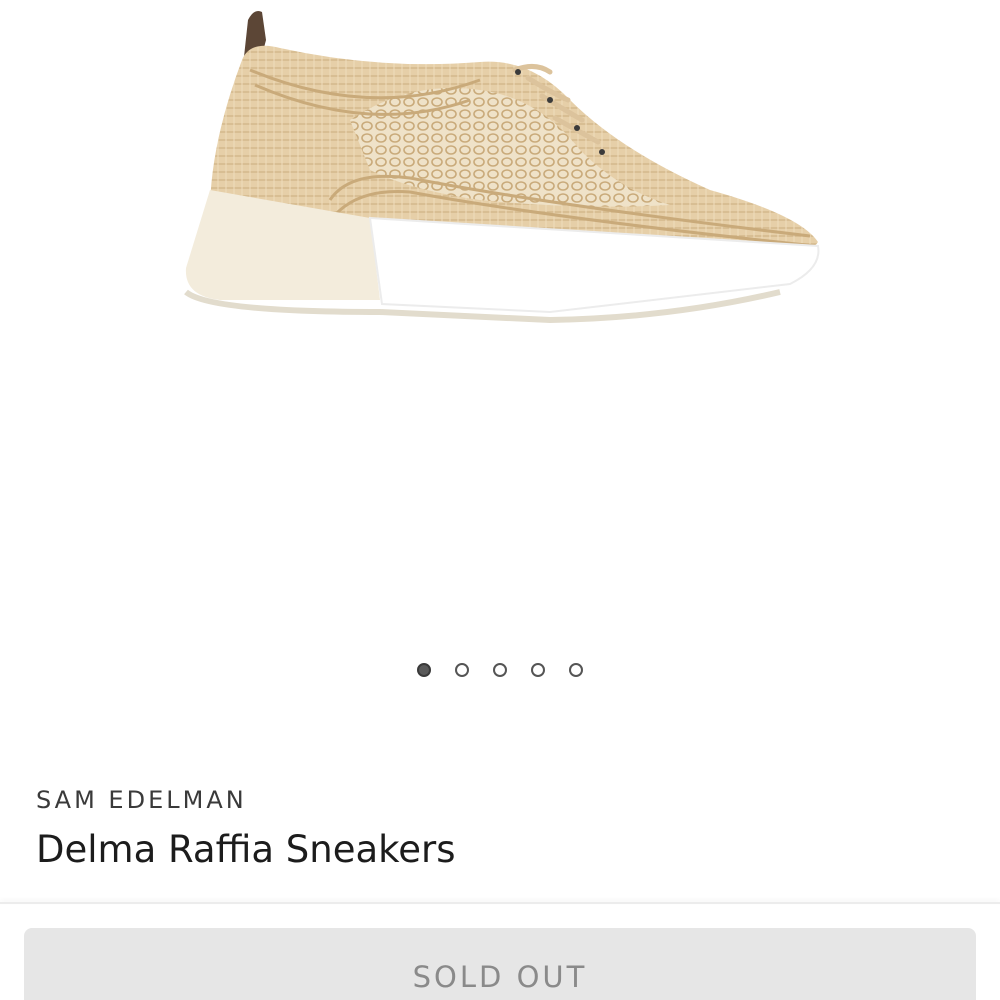  What do you see at coordinates (500, 903) in the screenshot?
I see `divider` at bounding box center [500, 903].